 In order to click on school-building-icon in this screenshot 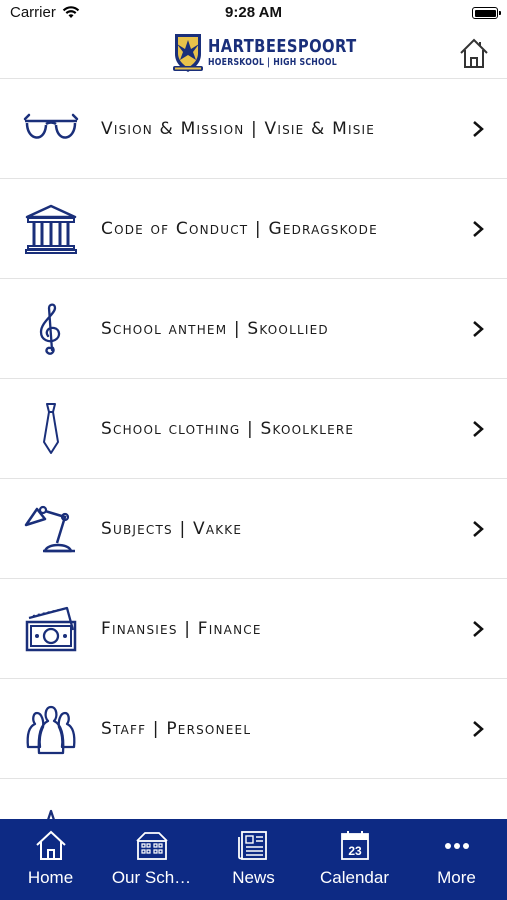, I will do `click(151, 846)`.